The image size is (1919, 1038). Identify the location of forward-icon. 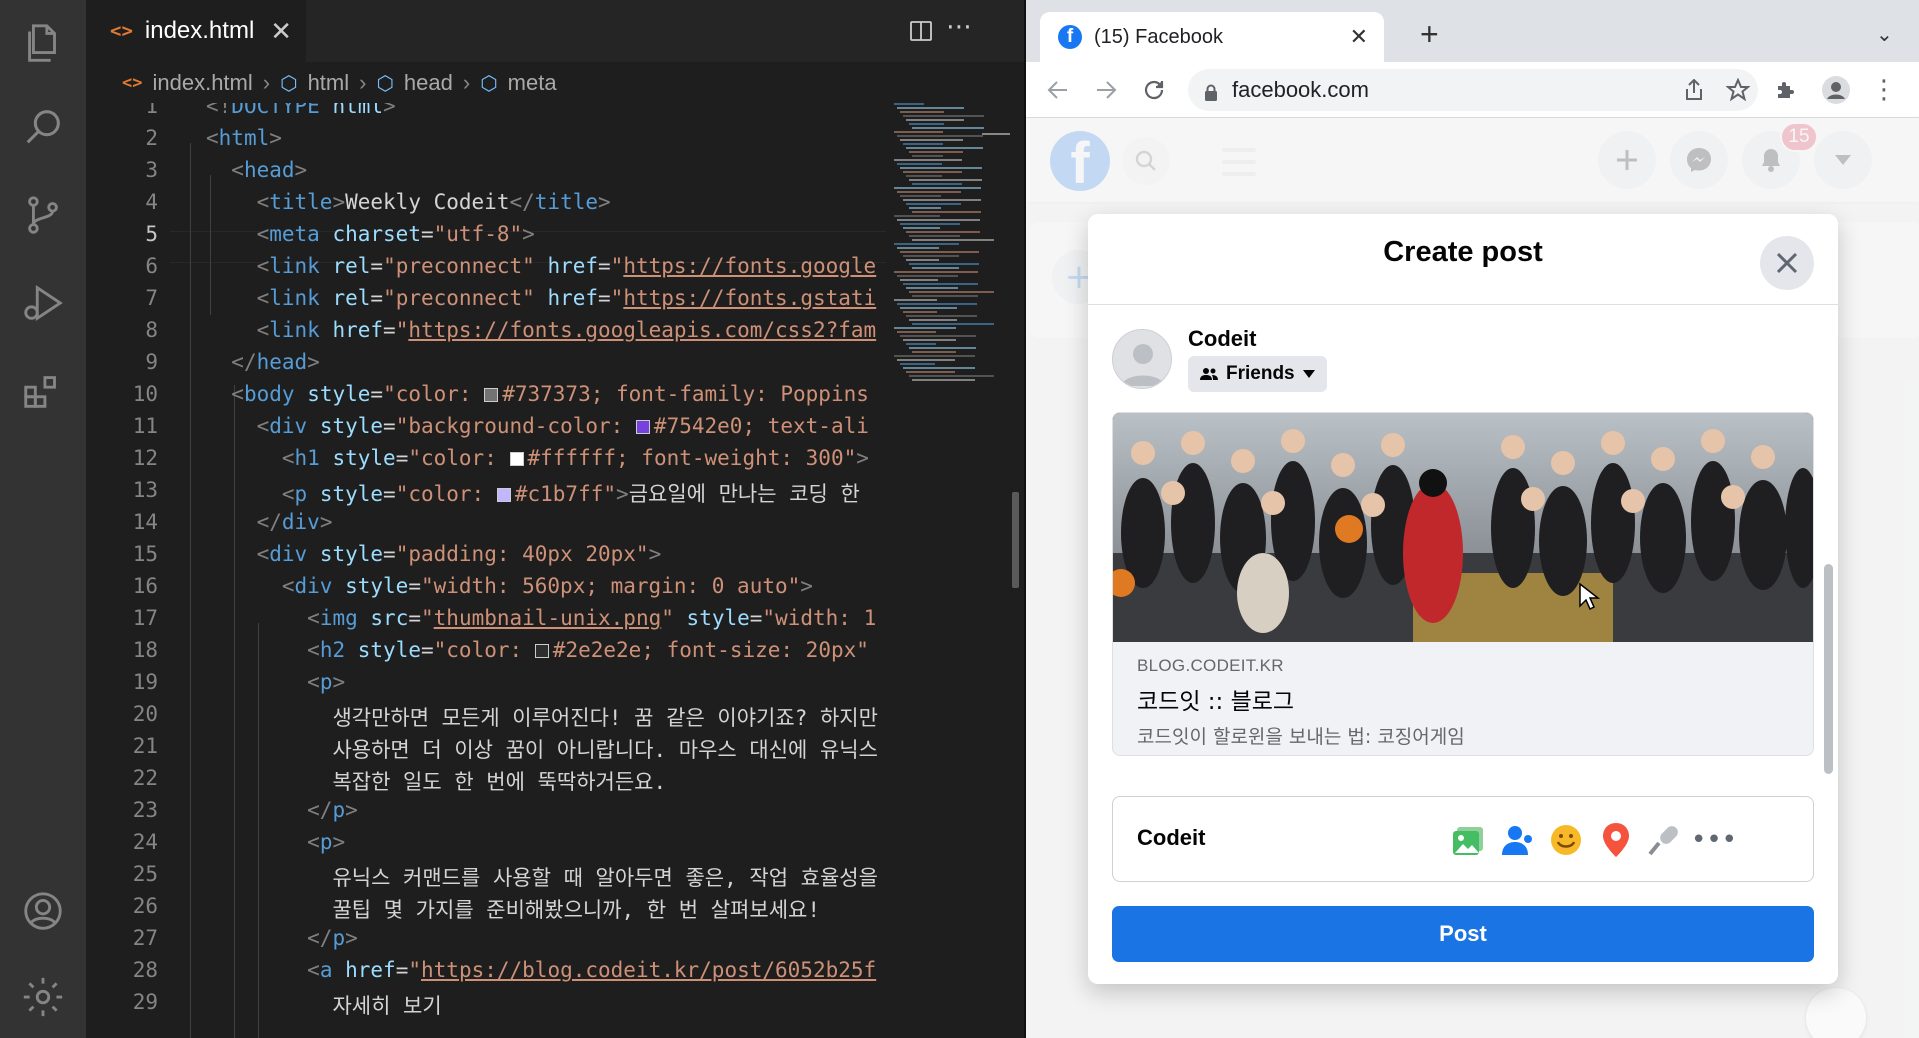
(1106, 90).